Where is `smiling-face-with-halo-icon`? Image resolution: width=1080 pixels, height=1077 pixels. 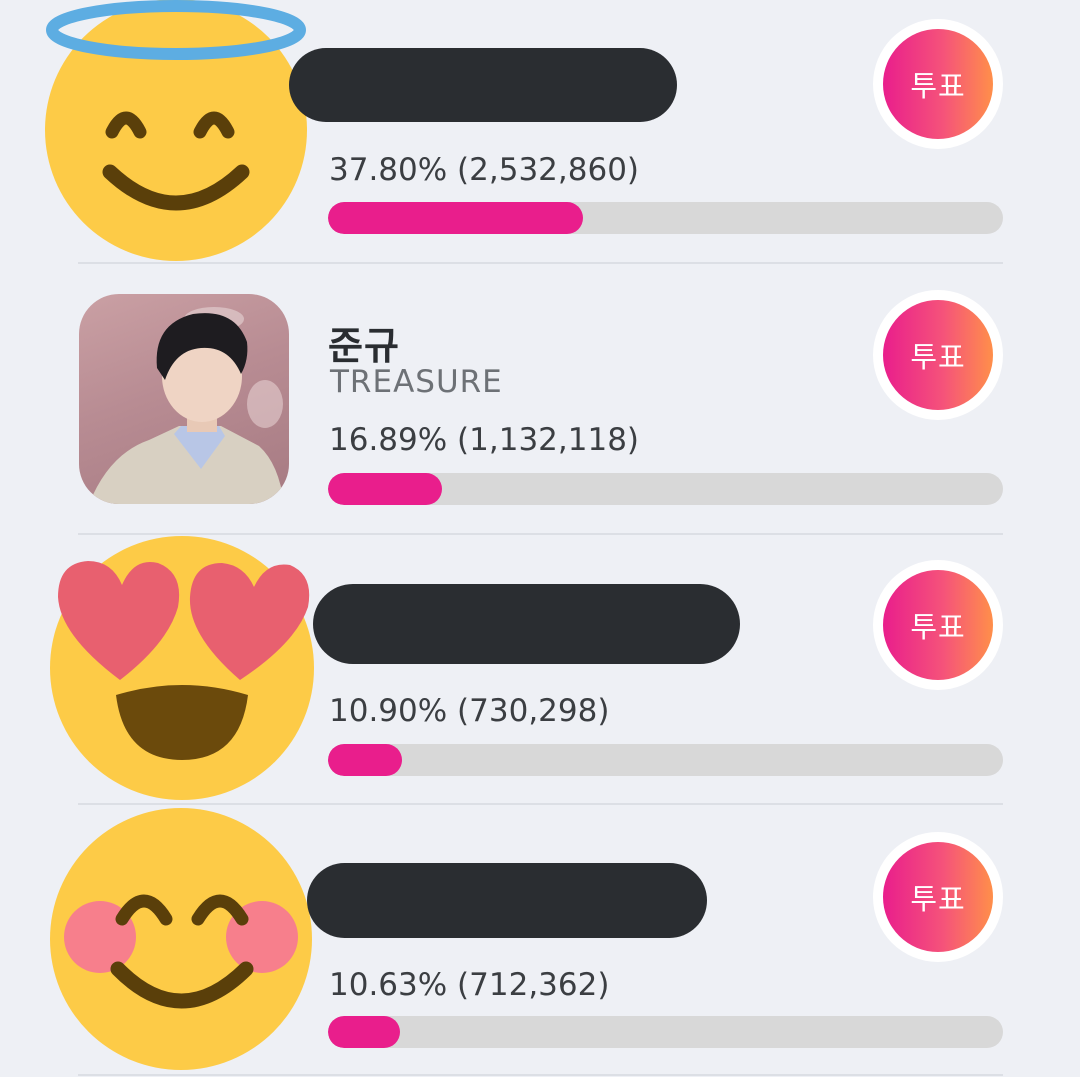
smiling-face-with-halo-icon is located at coordinates (176, 130).